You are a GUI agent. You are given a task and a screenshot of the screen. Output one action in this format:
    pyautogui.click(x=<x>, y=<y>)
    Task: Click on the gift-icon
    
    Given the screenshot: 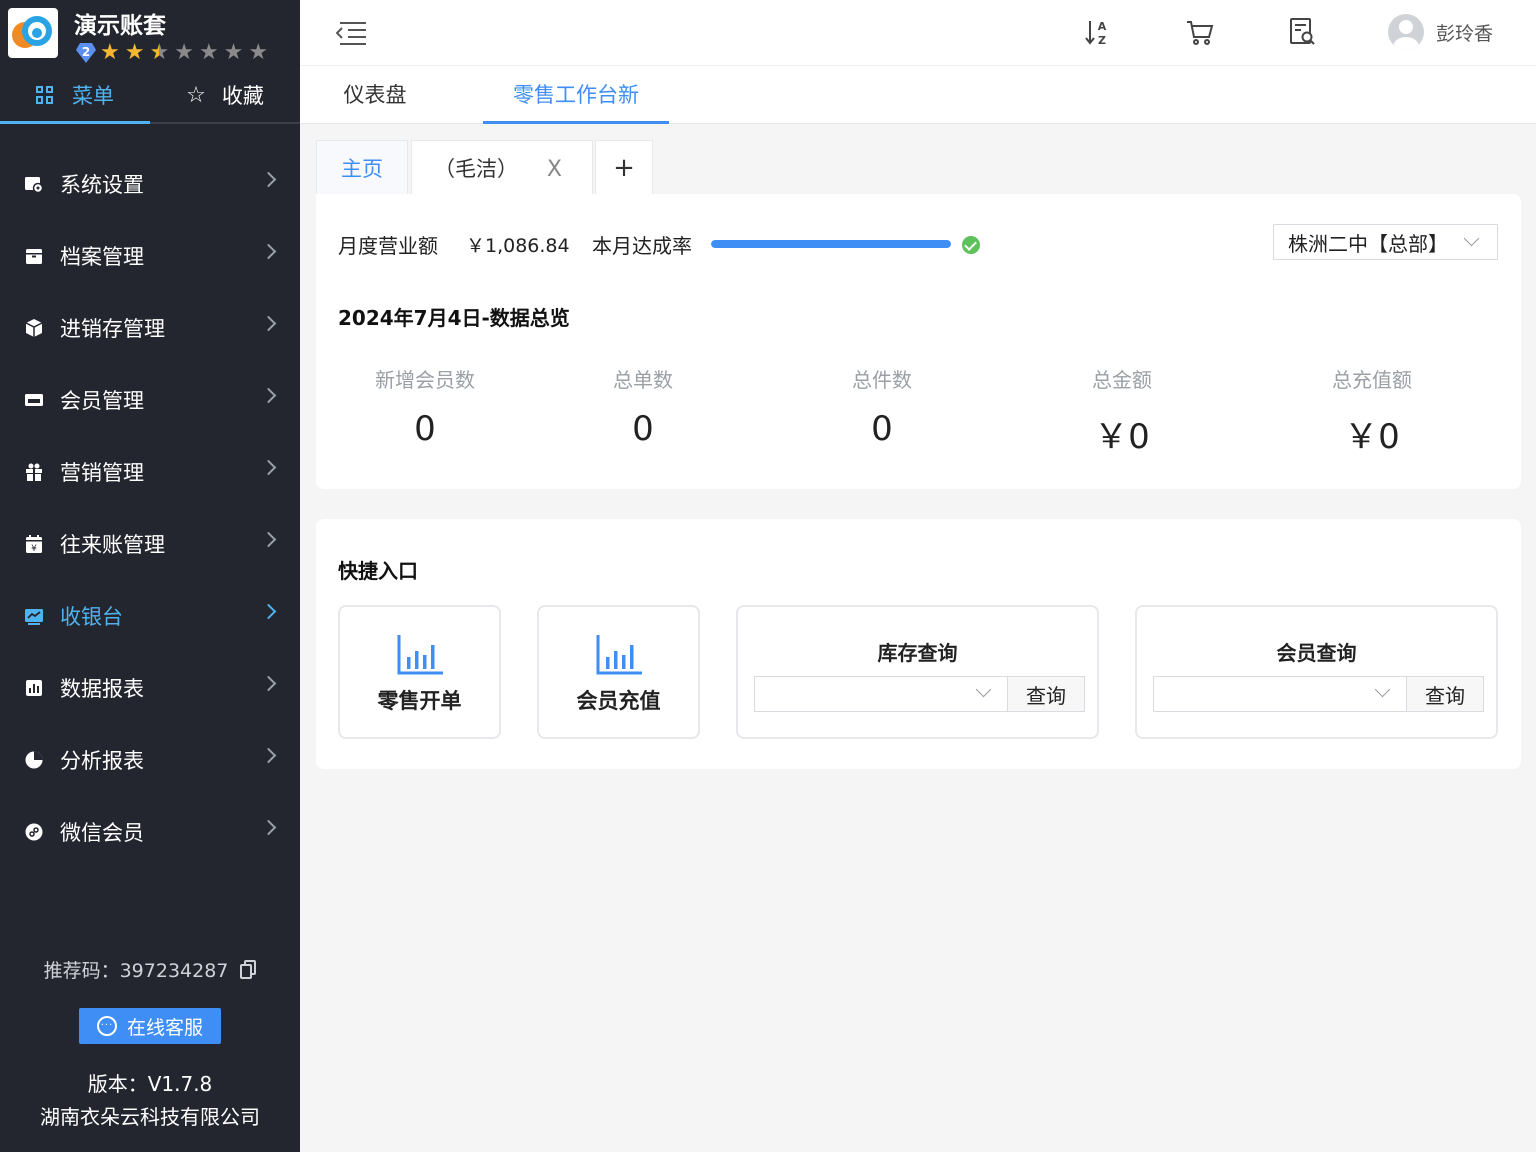 What is the action you would take?
    pyautogui.click(x=34, y=472)
    